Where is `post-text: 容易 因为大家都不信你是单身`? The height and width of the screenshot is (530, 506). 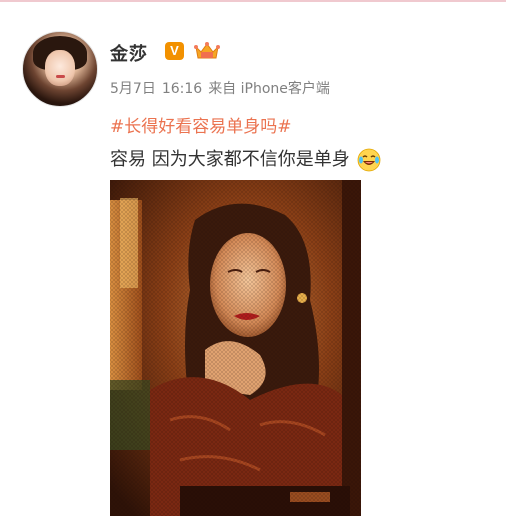 post-text: 容易 因为大家都不信你是单身 is located at coordinates (230, 159).